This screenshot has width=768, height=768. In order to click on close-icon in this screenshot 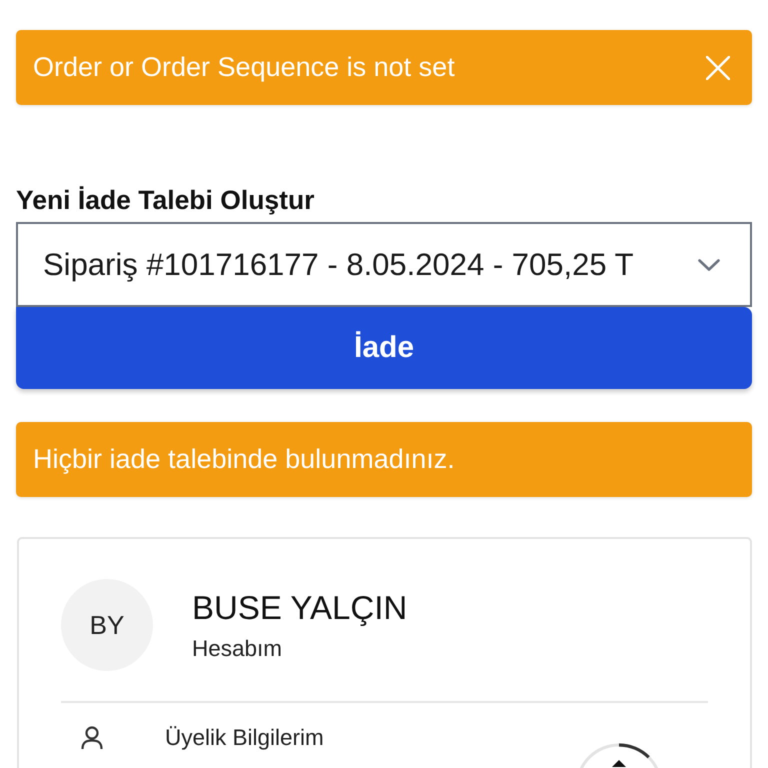, I will do `click(718, 68)`.